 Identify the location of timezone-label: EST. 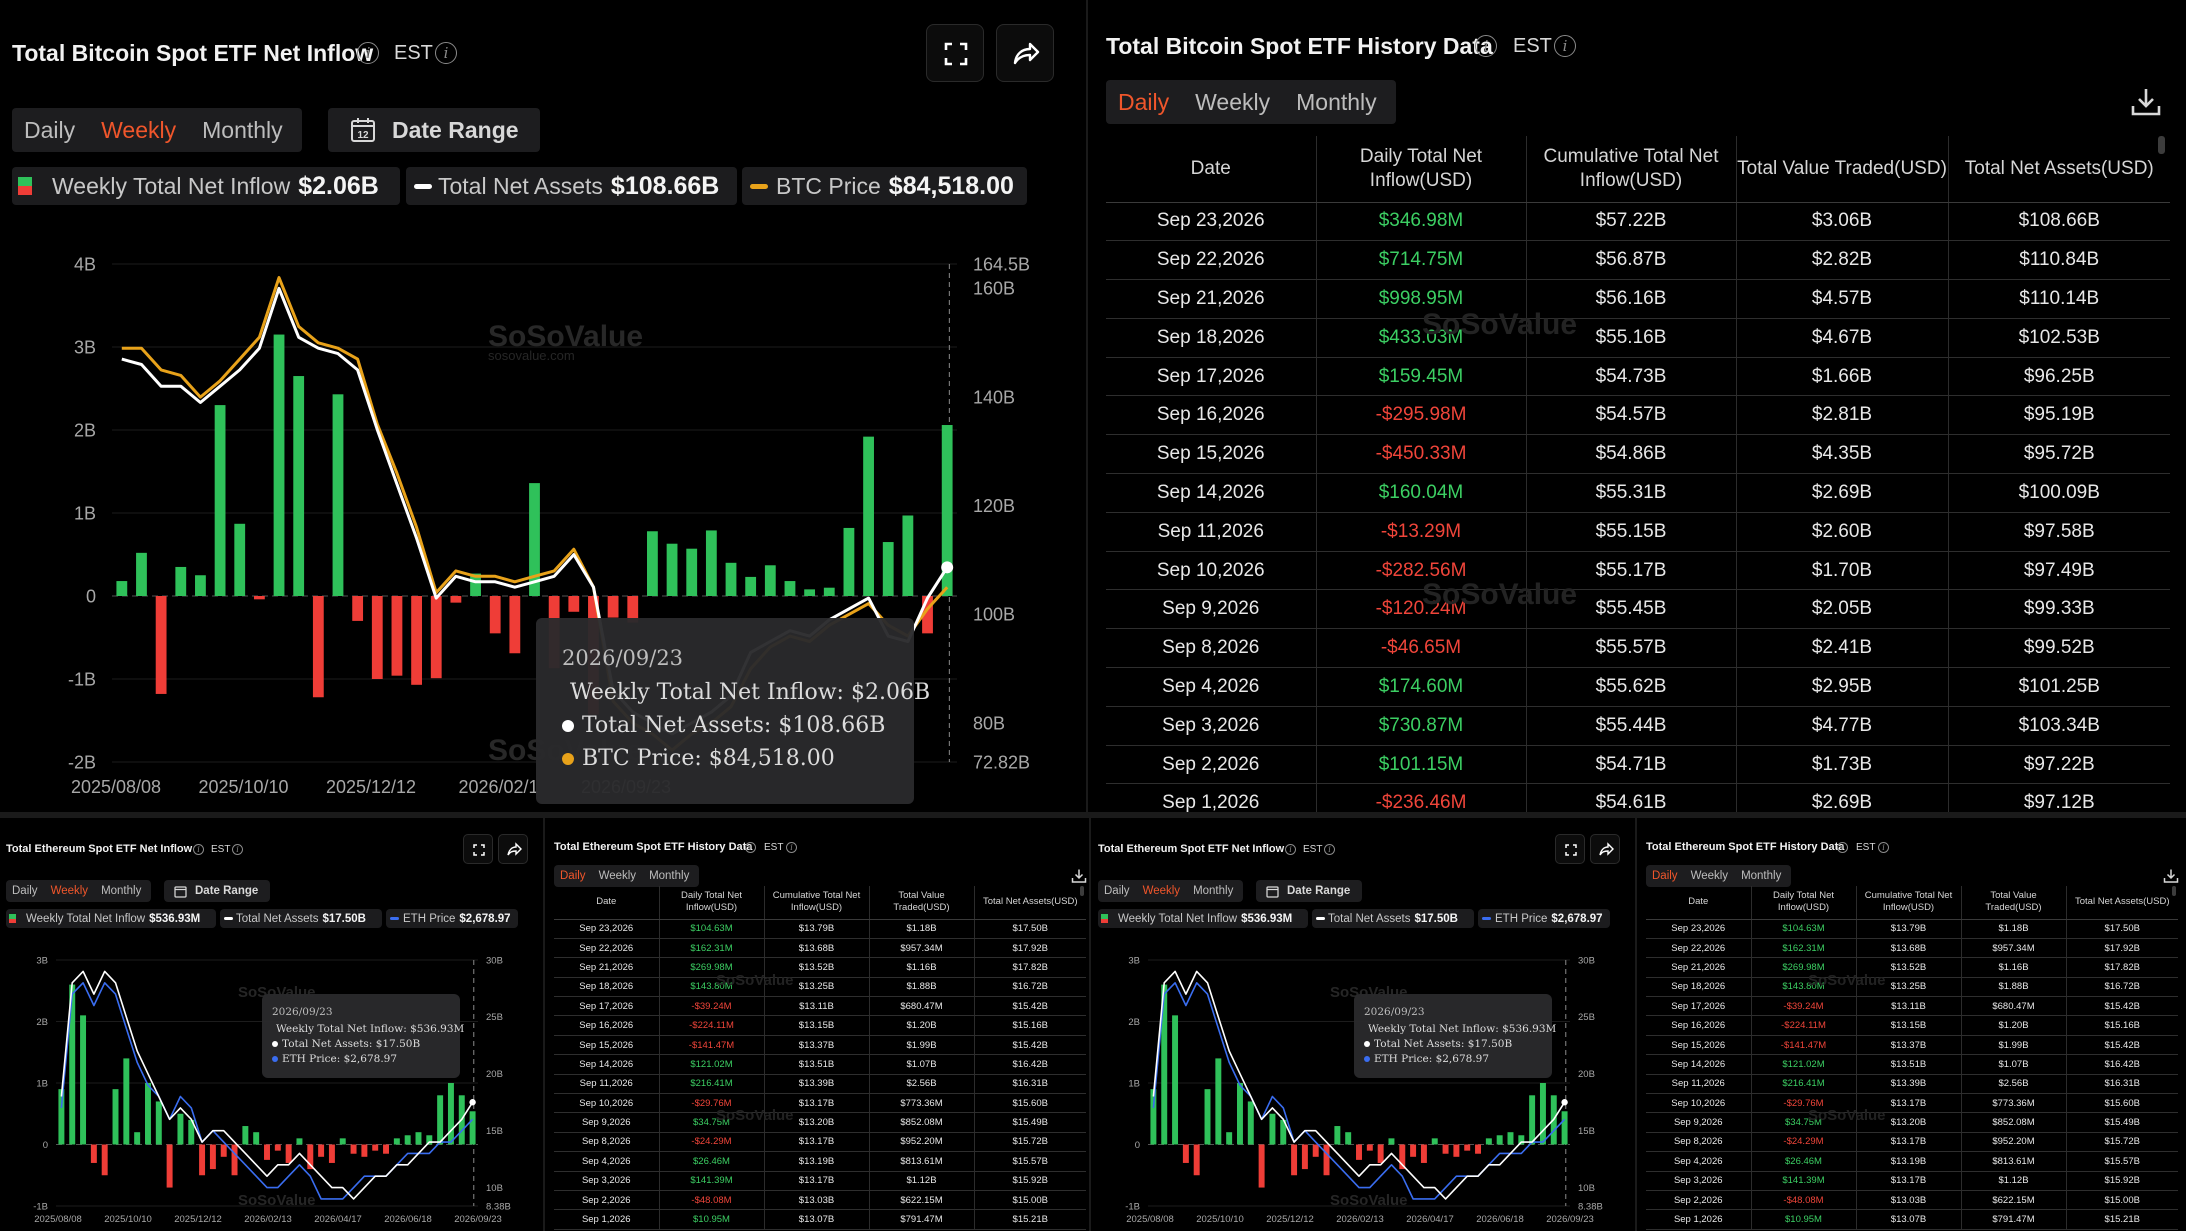
(1866, 847).